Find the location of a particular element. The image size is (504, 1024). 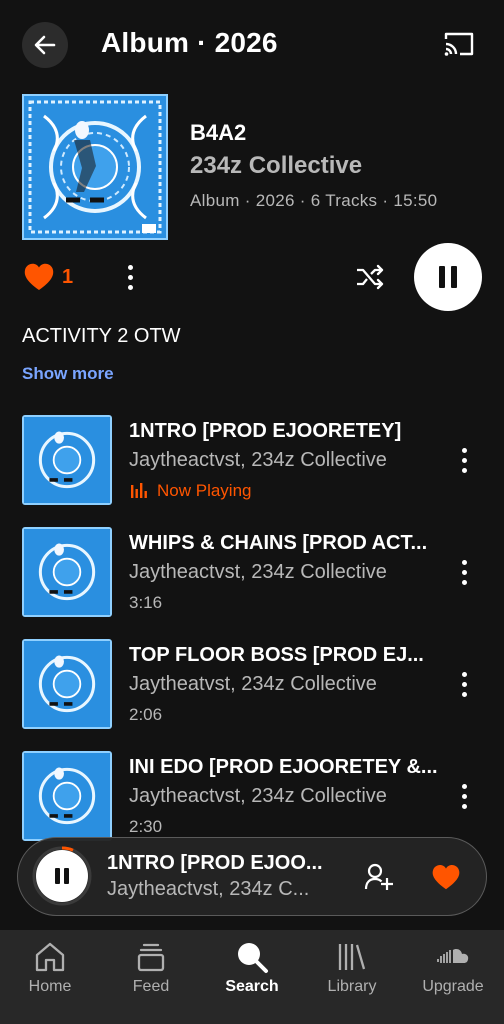

album-cover is located at coordinates (95, 167).